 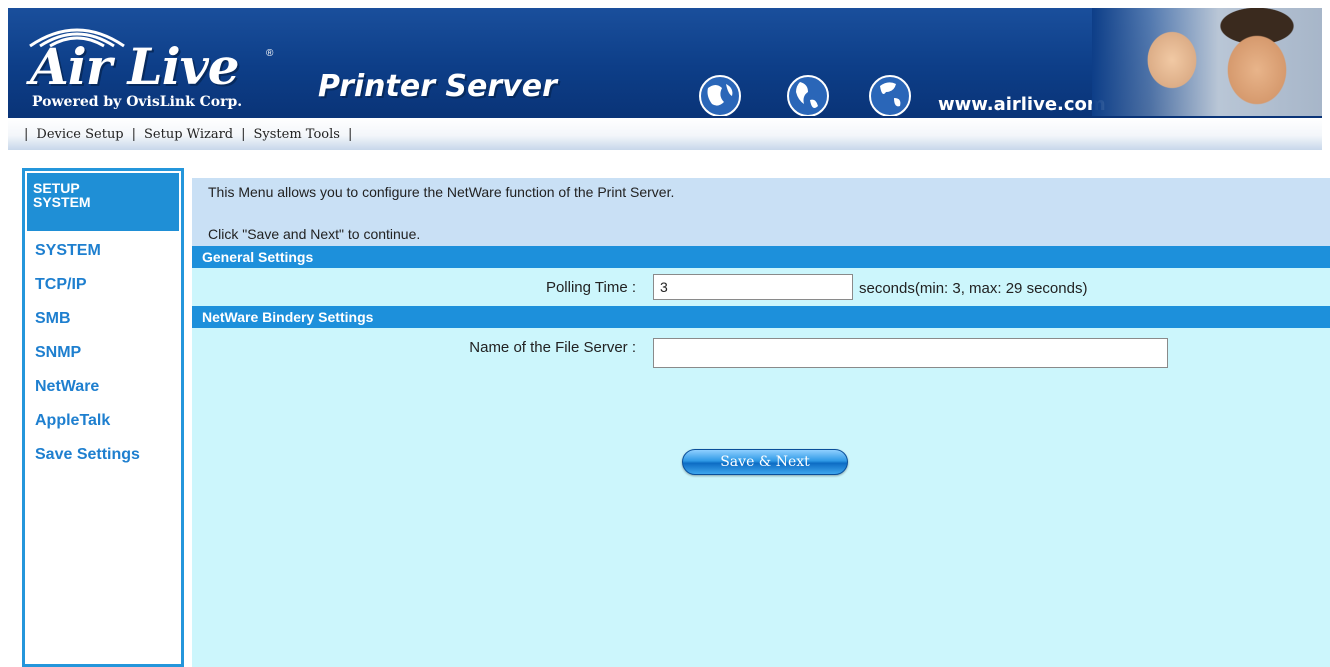 What do you see at coordinates (56, 188) in the screenshot?
I see `sidebar-header-line1: SETUP` at bounding box center [56, 188].